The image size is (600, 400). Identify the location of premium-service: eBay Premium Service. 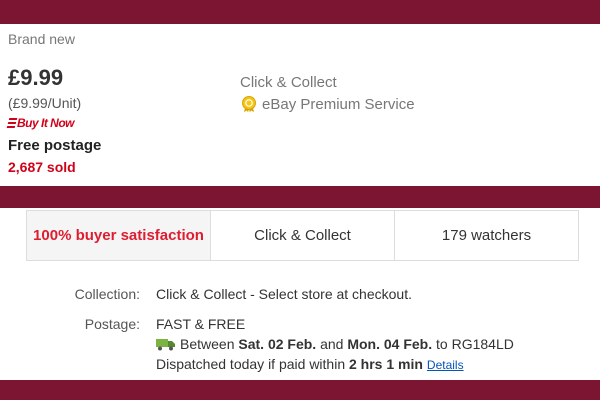
(327, 104).